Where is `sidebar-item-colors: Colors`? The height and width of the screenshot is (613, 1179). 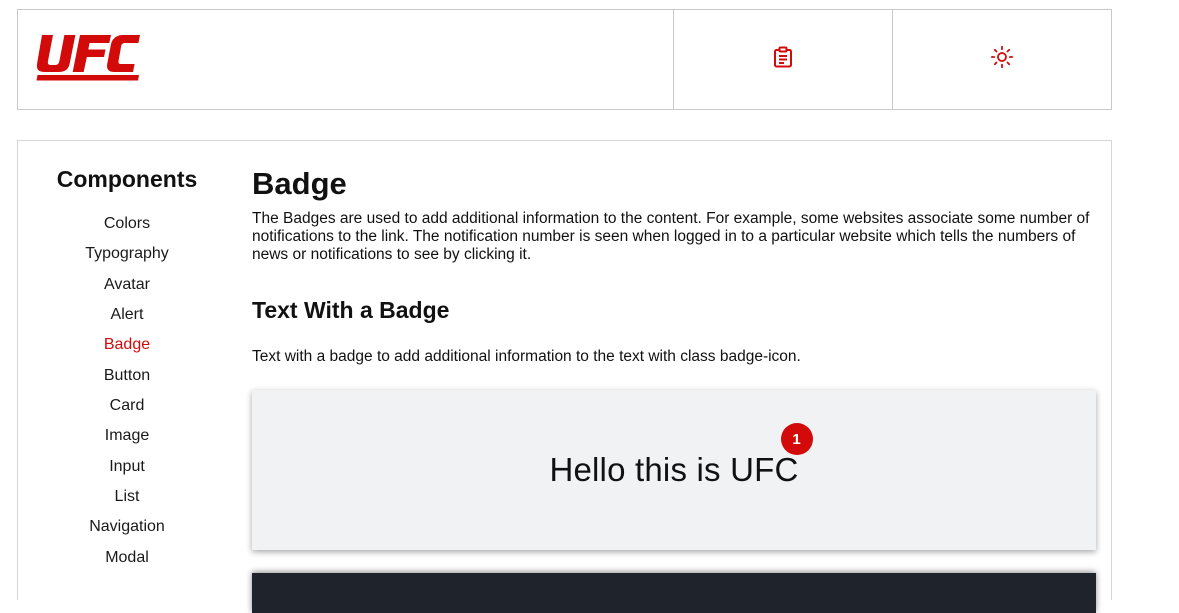
sidebar-item-colors: Colors is located at coordinates (127, 224).